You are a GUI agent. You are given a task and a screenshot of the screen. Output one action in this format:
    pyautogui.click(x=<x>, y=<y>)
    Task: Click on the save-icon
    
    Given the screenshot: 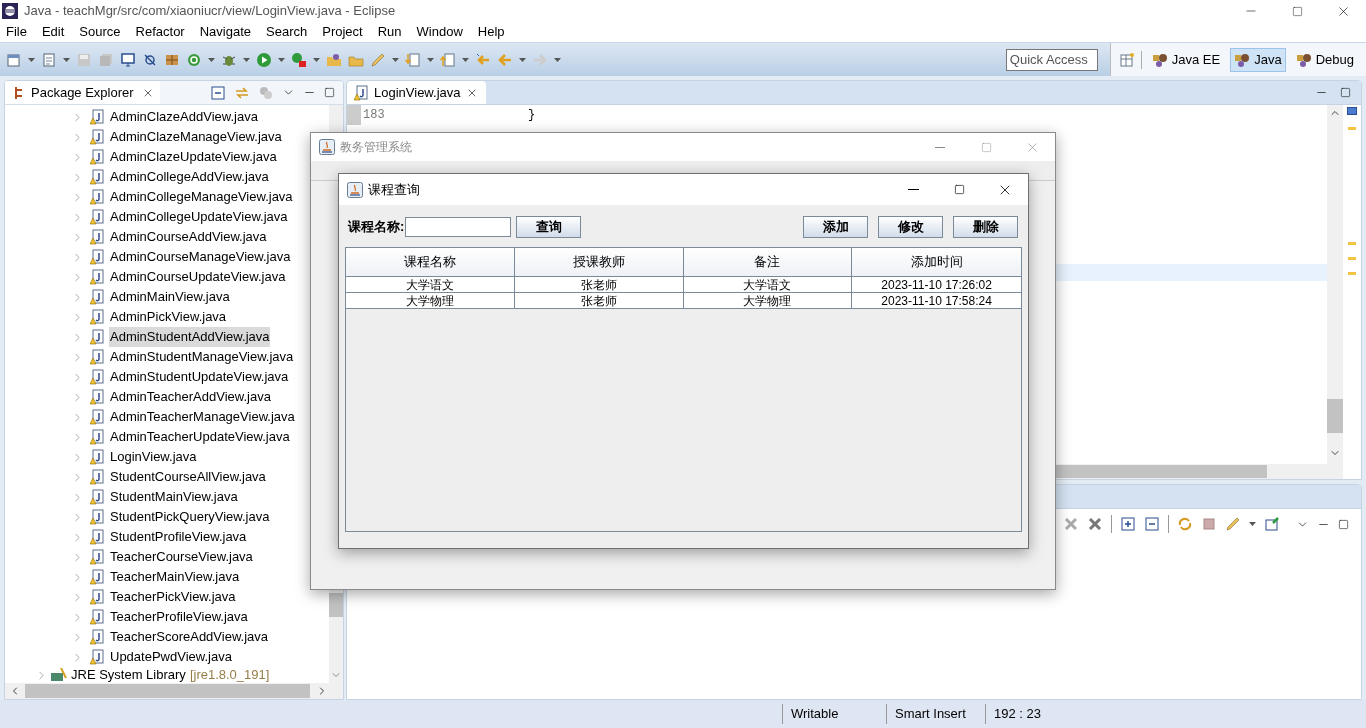 What is the action you would take?
    pyautogui.click(x=84, y=59)
    